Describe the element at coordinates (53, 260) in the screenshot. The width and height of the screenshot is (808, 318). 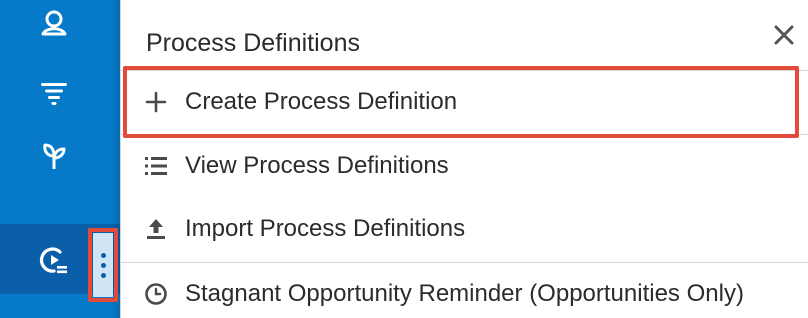
I see `process-icon` at that location.